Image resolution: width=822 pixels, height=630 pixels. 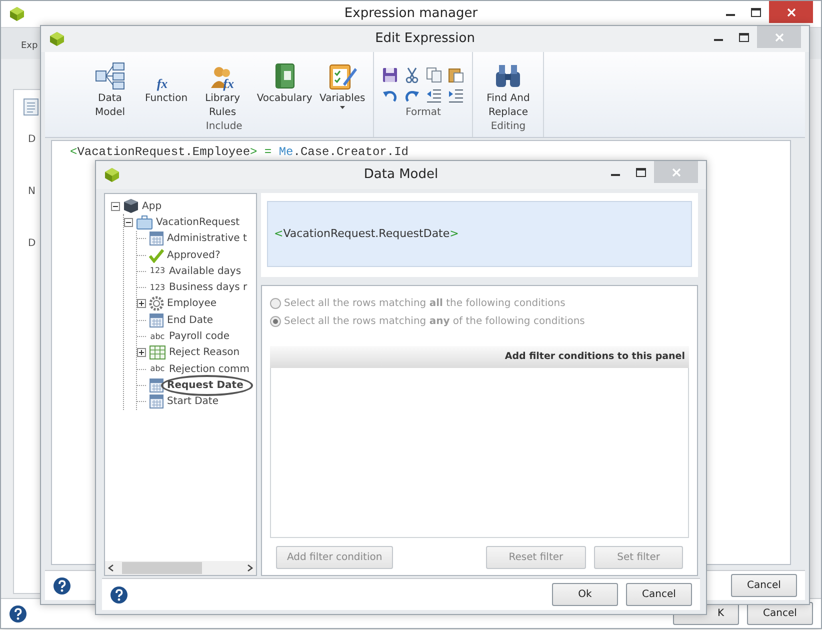 What do you see at coordinates (144, 222) in the screenshot?
I see `briefcase-icon` at bounding box center [144, 222].